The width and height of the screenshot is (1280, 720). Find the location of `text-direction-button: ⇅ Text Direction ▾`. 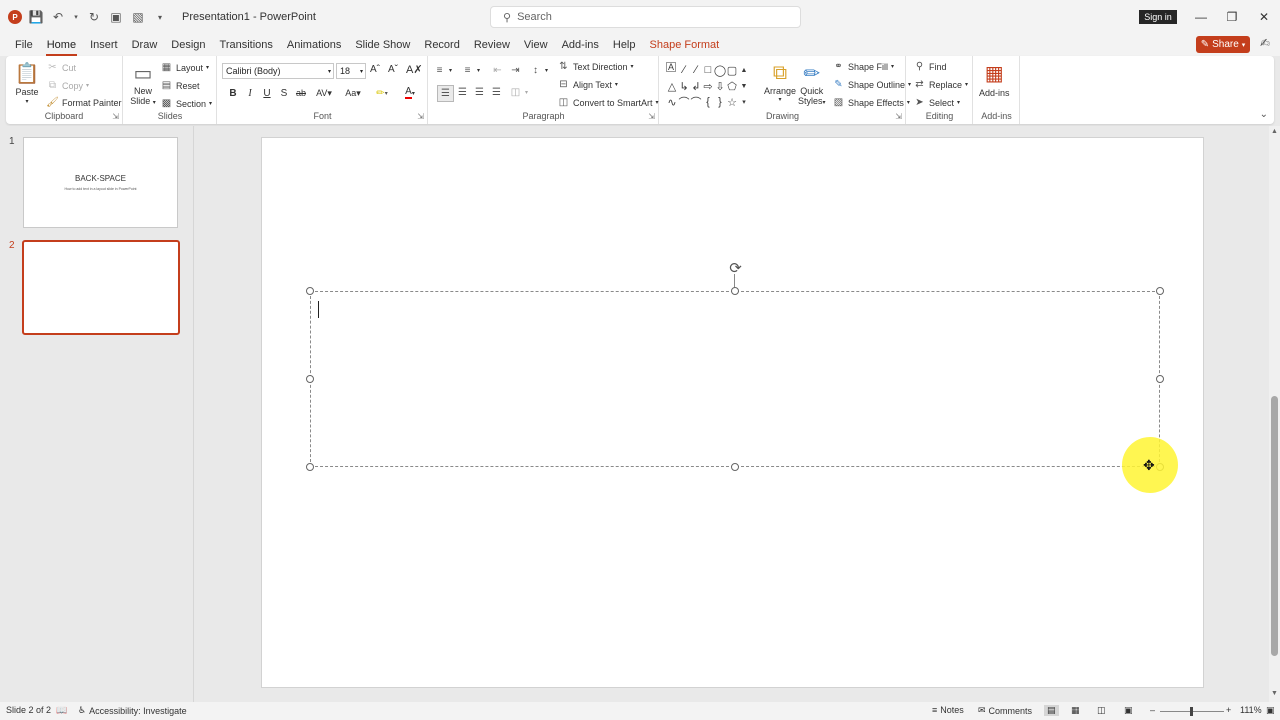

text-direction-button: ⇅ Text Direction ▾ is located at coordinates (595, 66).